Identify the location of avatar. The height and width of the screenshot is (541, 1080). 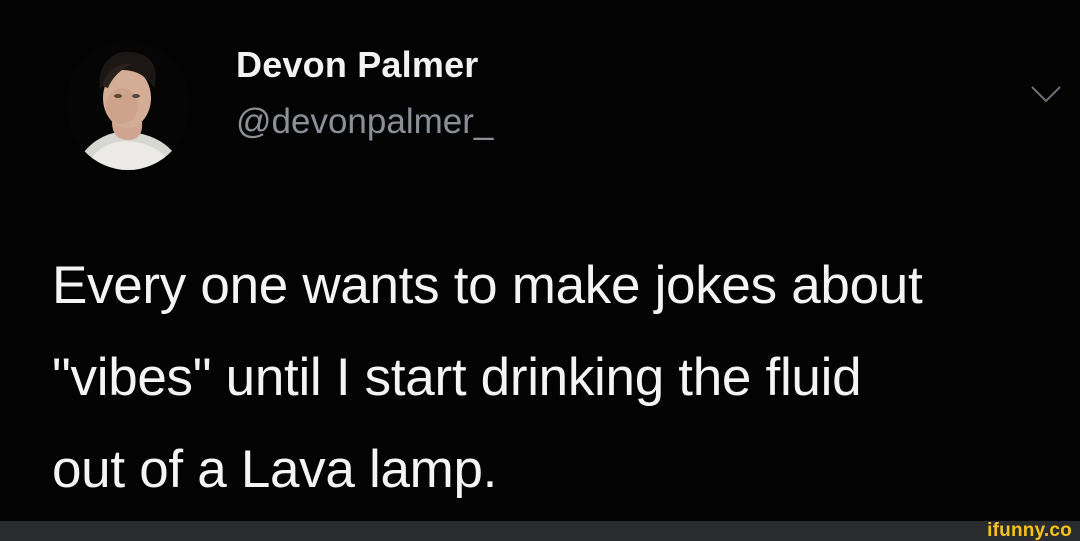
(128, 105).